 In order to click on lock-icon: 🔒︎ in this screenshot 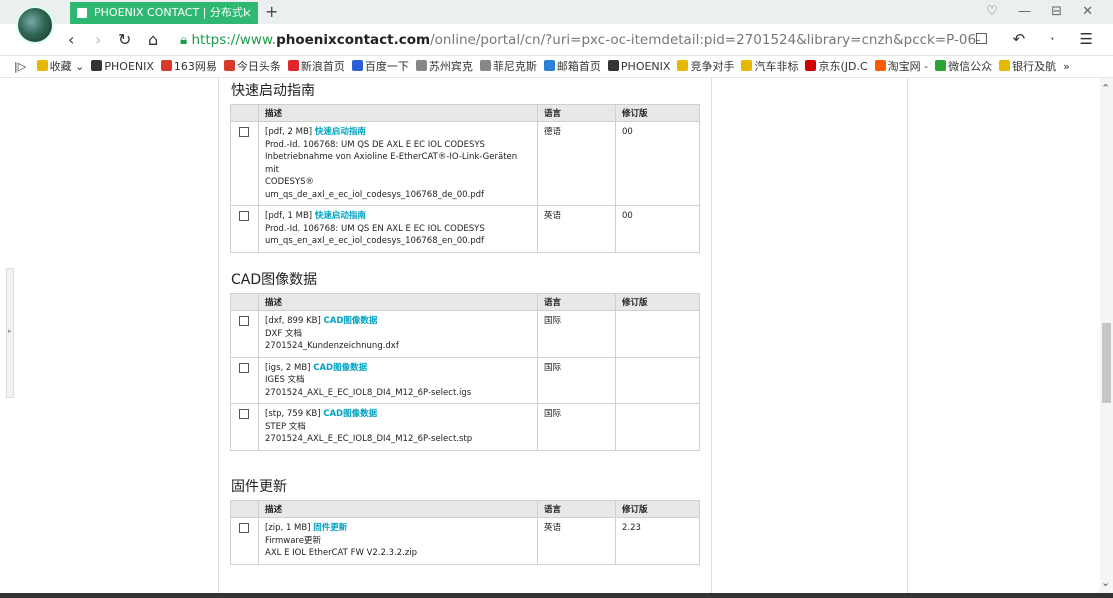, I will do `click(186, 40)`.